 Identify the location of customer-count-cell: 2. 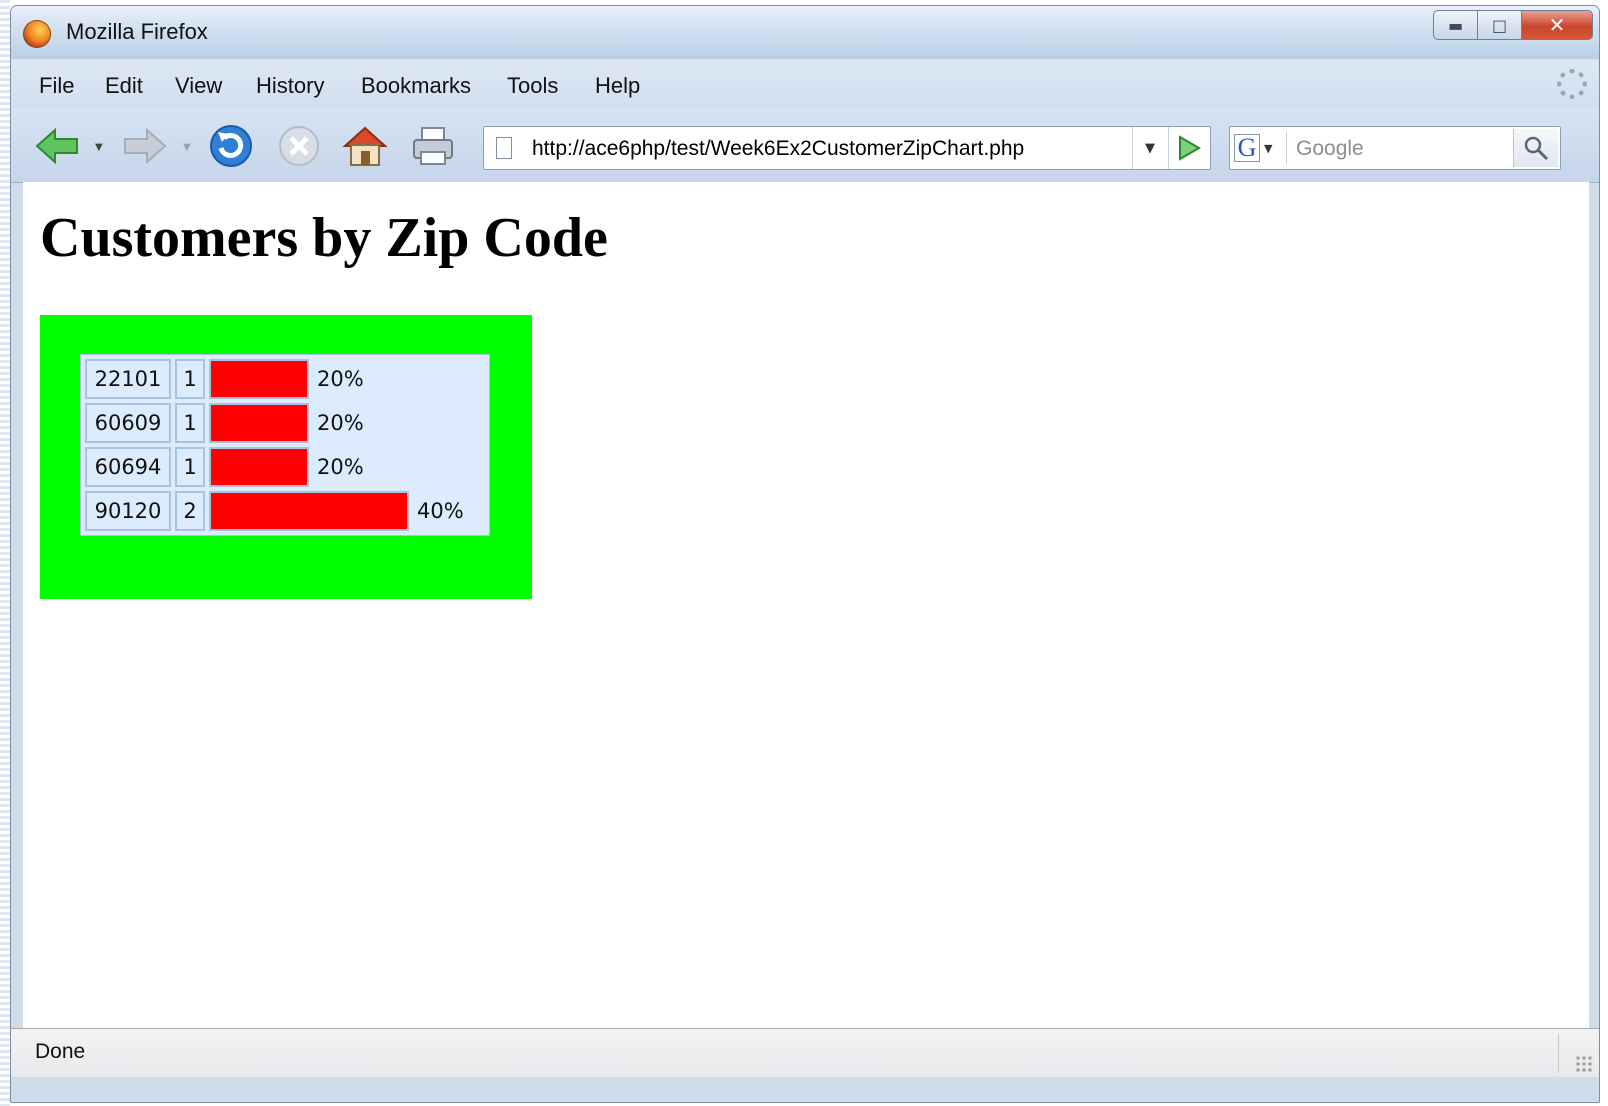
(190, 511).